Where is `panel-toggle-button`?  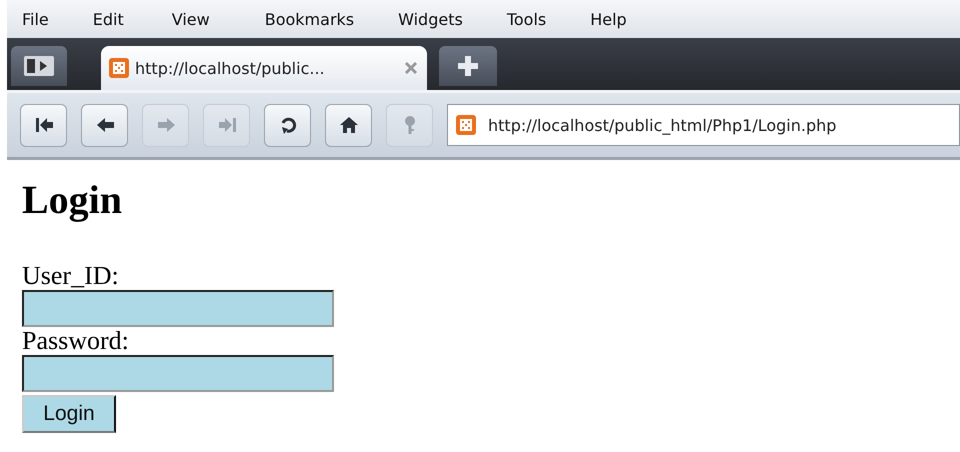
panel-toggle-button is located at coordinates (39, 66).